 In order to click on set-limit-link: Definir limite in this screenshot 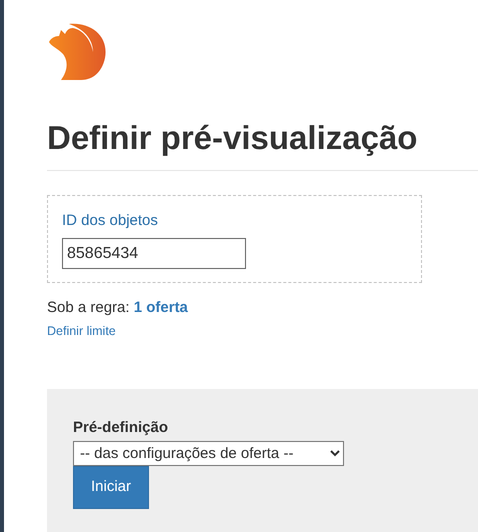, I will do `click(81, 331)`.